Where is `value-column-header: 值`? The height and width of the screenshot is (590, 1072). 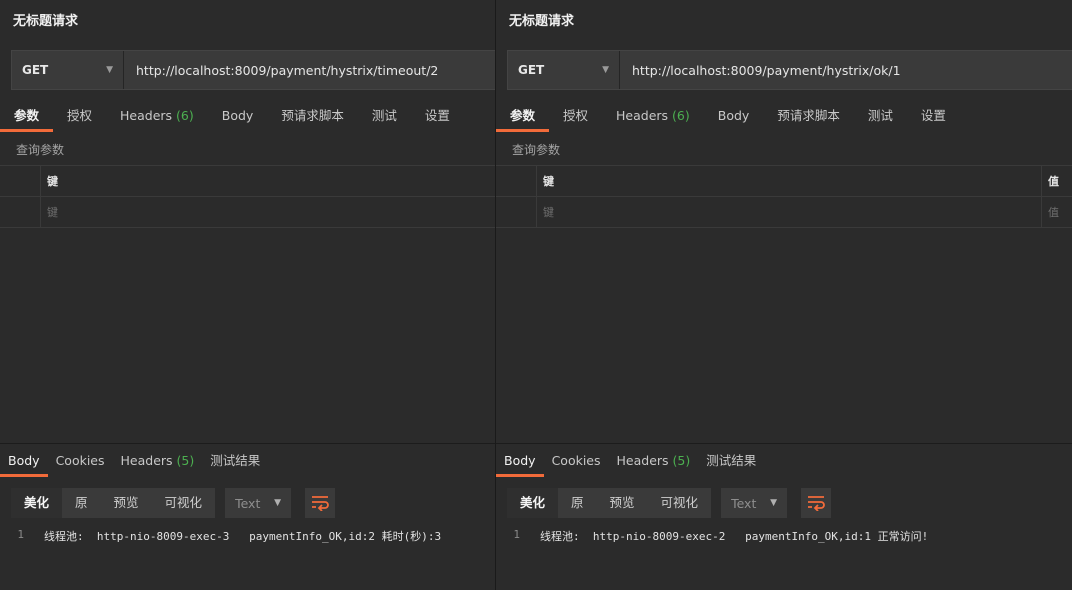 value-column-header: 值 is located at coordinates (1056, 181).